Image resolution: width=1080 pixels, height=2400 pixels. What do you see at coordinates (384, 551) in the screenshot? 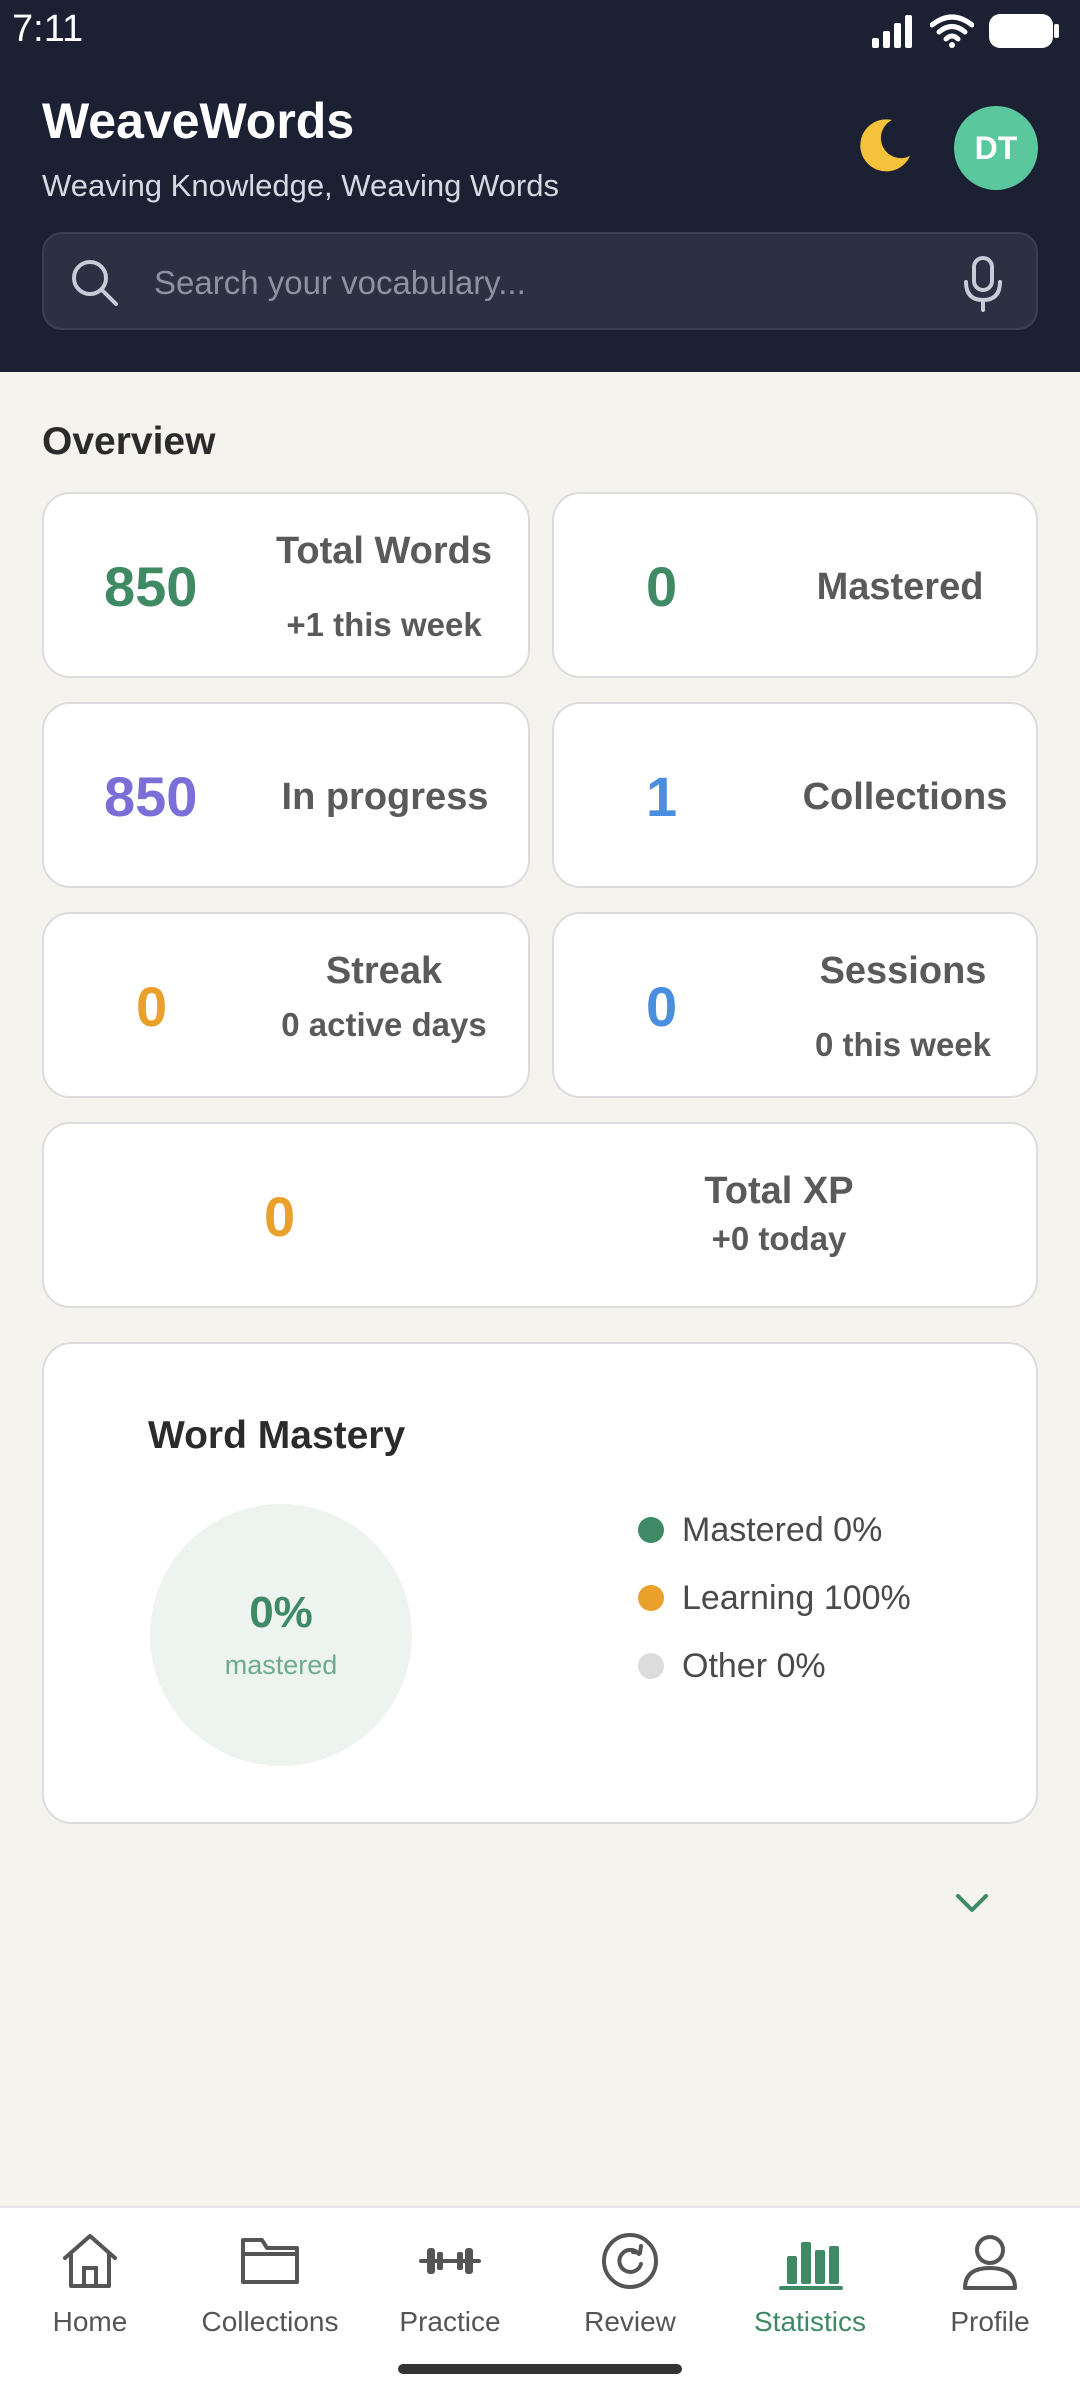
I see `total-words-label: Total Words` at bounding box center [384, 551].